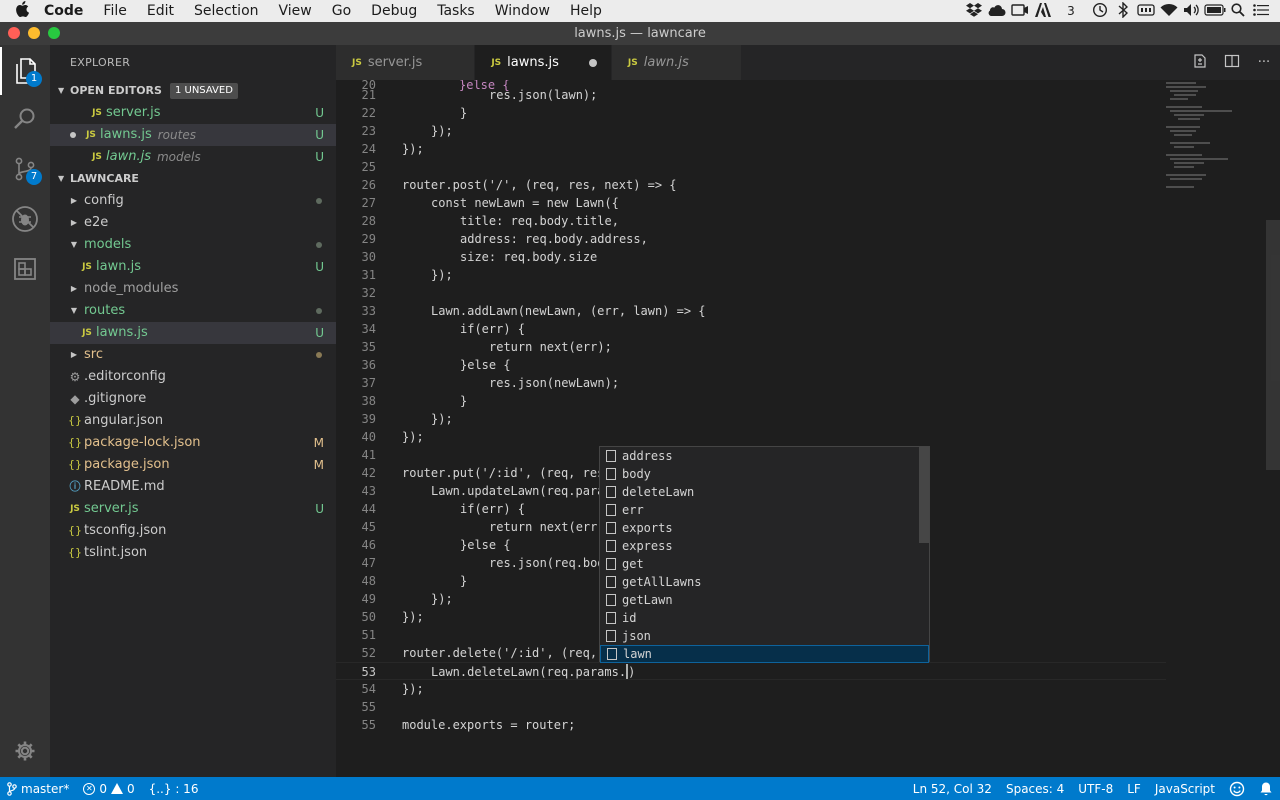 The height and width of the screenshot is (800, 1280). What do you see at coordinates (193, 311) in the screenshot?
I see `tree-folder-routes: ▼ routes` at bounding box center [193, 311].